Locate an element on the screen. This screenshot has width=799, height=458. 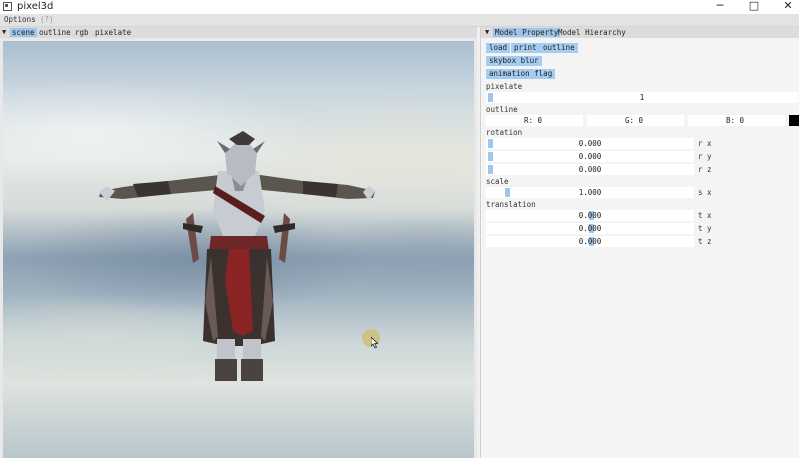
rotation-y-value: 0.000 is located at coordinates (590, 156).